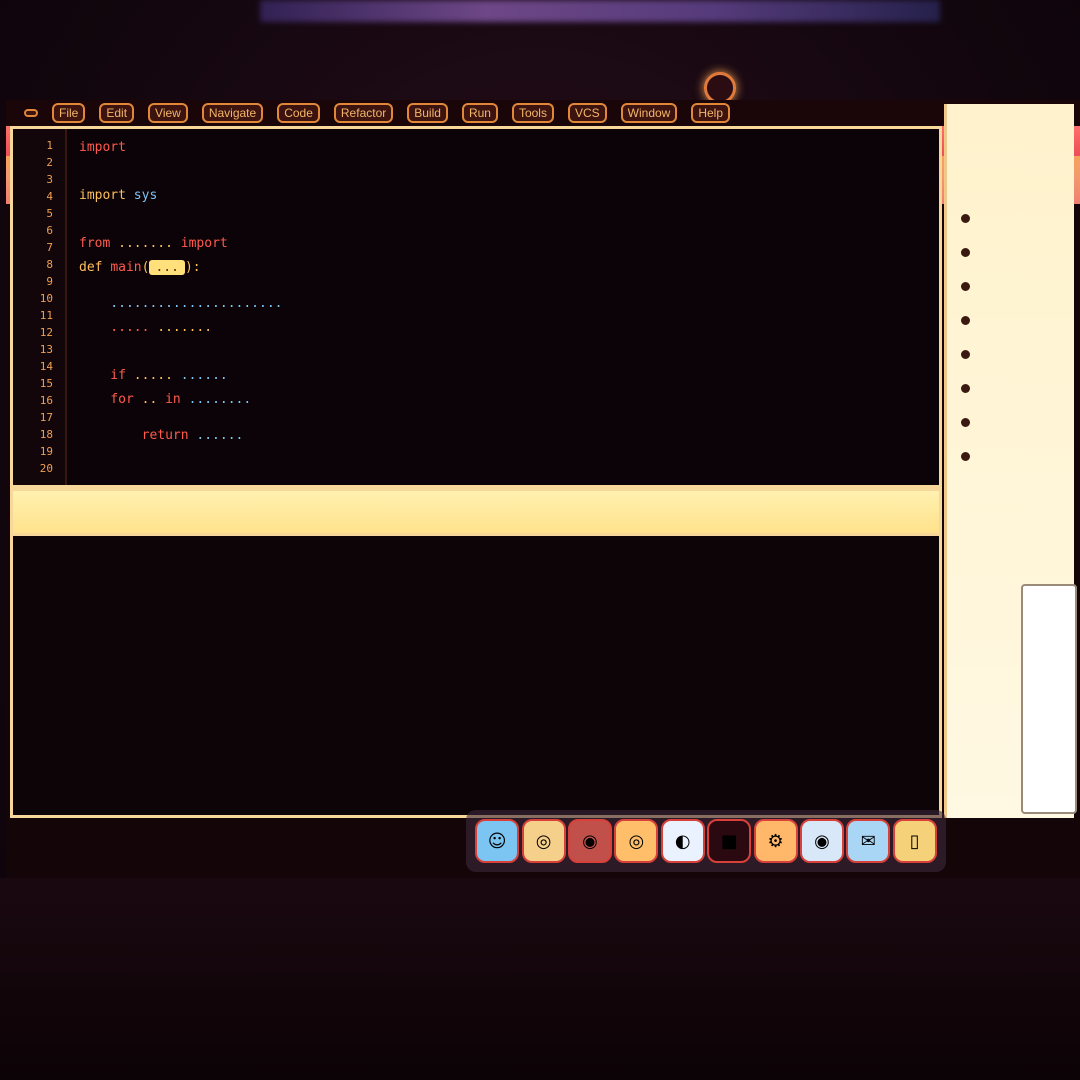  I want to click on line-number: 19, so click(46, 451).